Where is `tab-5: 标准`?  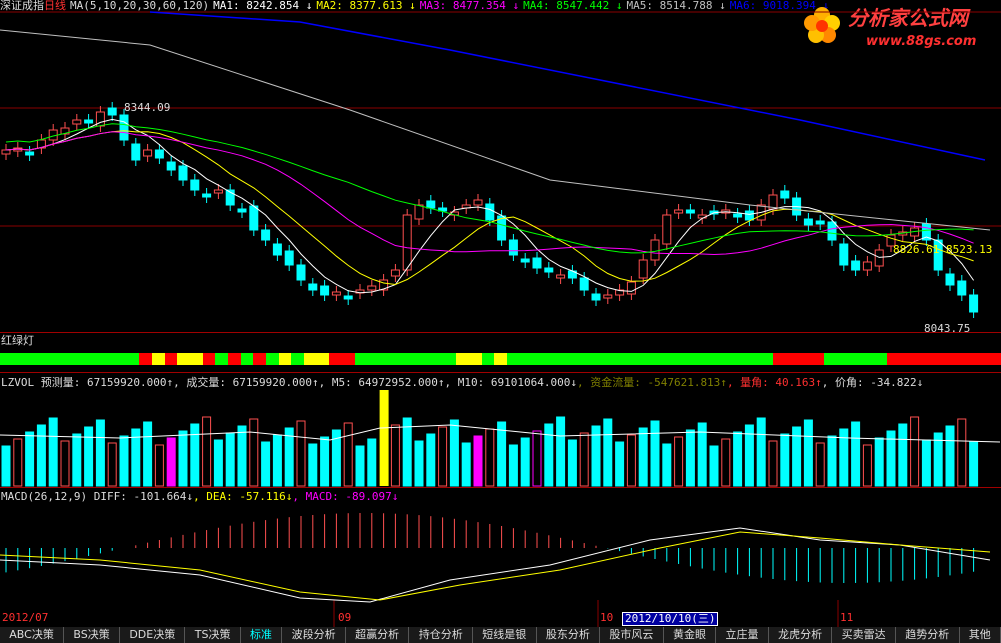
tab-5: 标准 is located at coordinates (262, 635).